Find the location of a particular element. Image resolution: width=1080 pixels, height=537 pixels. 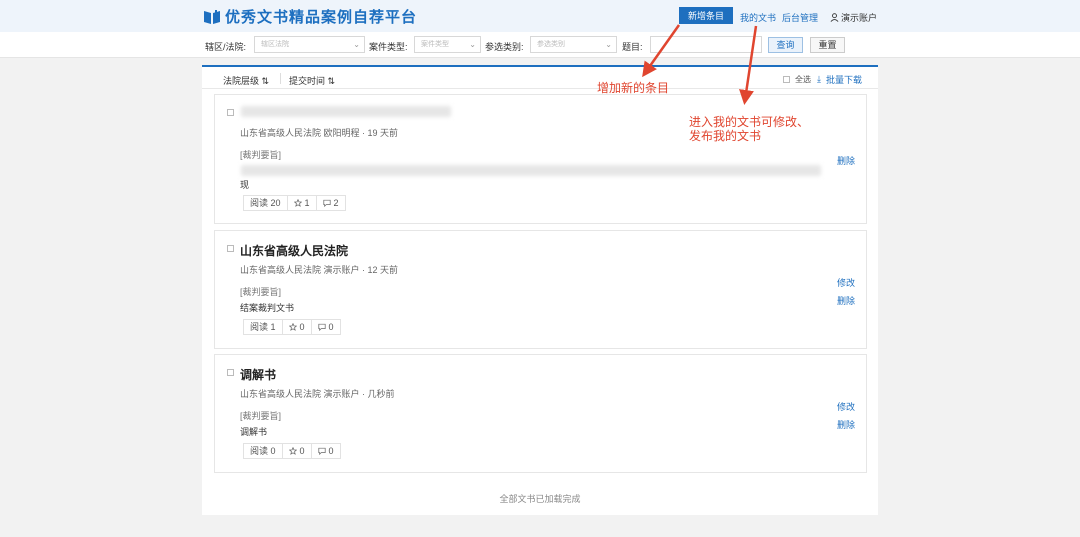

logo: 优秀文书精品案例自荐平台 is located at coordinates (310, 16).